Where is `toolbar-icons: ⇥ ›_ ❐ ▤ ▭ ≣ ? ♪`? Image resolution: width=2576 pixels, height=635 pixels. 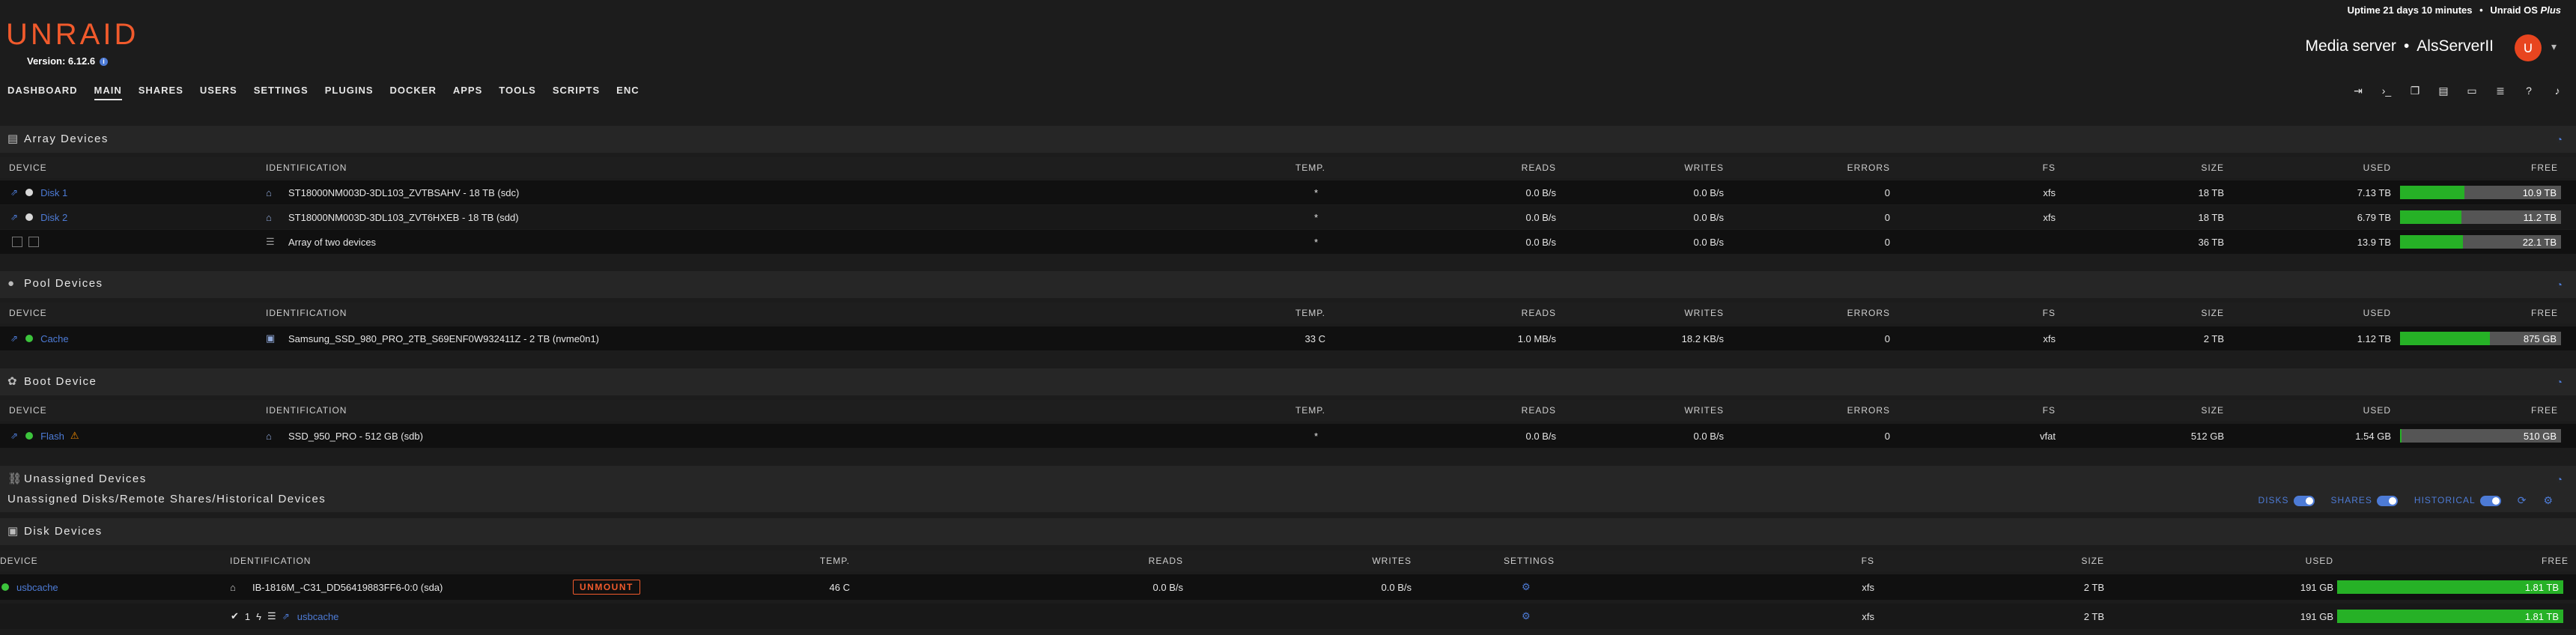 toolbar-icons: ⇥ ›_ ❐ ▤ ▭ ≣ ? ♪ is located at coordinates (2457, 90).